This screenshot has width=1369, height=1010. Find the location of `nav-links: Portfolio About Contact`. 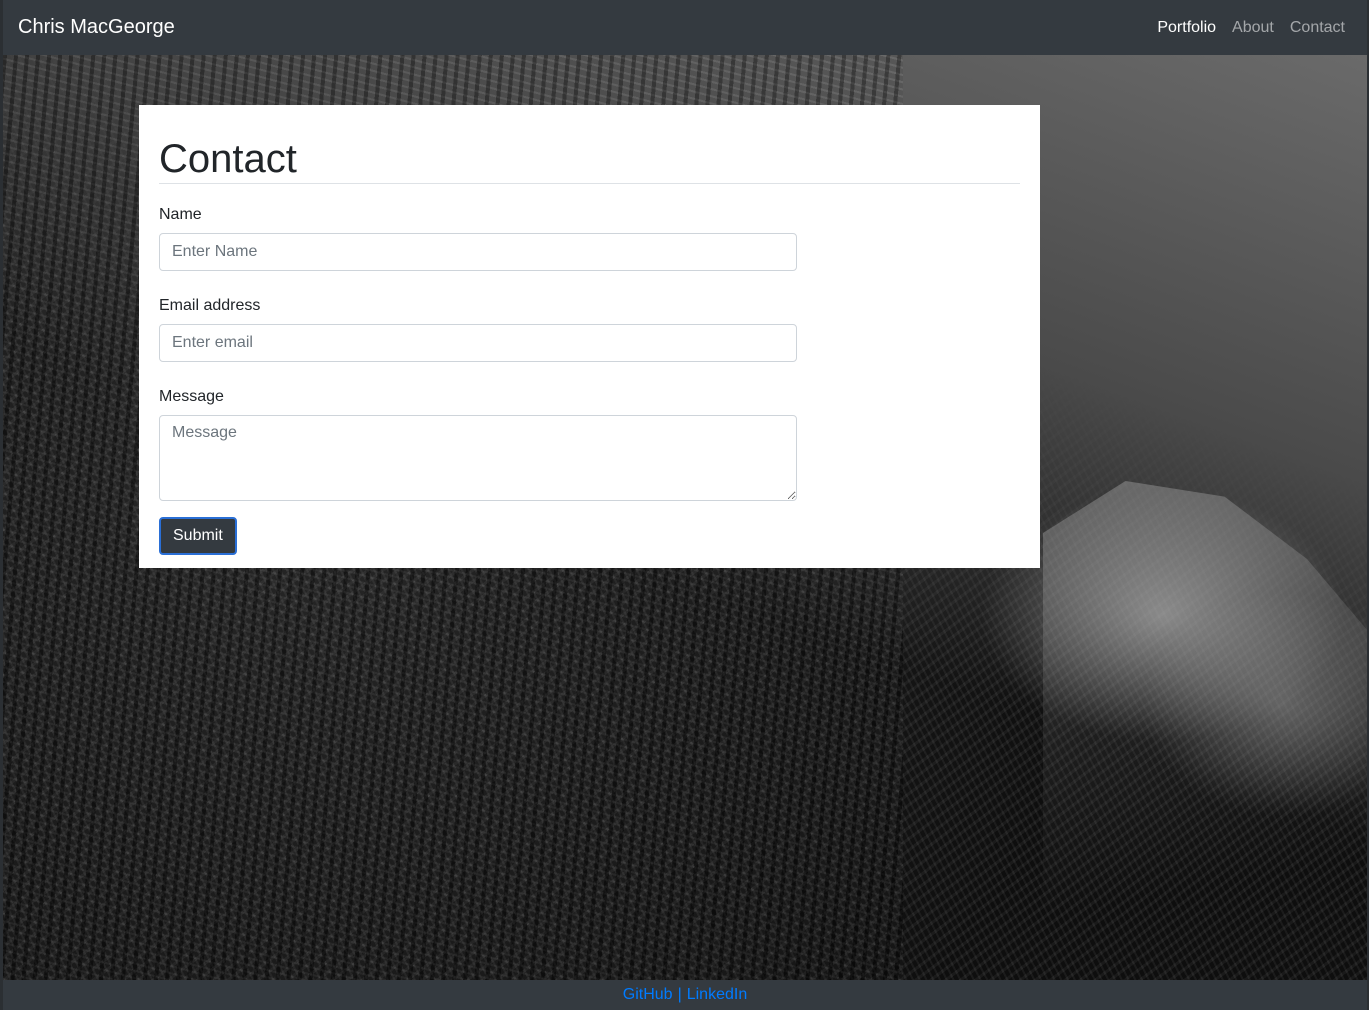

nav-links: Portfolio About Contact is located at coordinates (1251, 28).